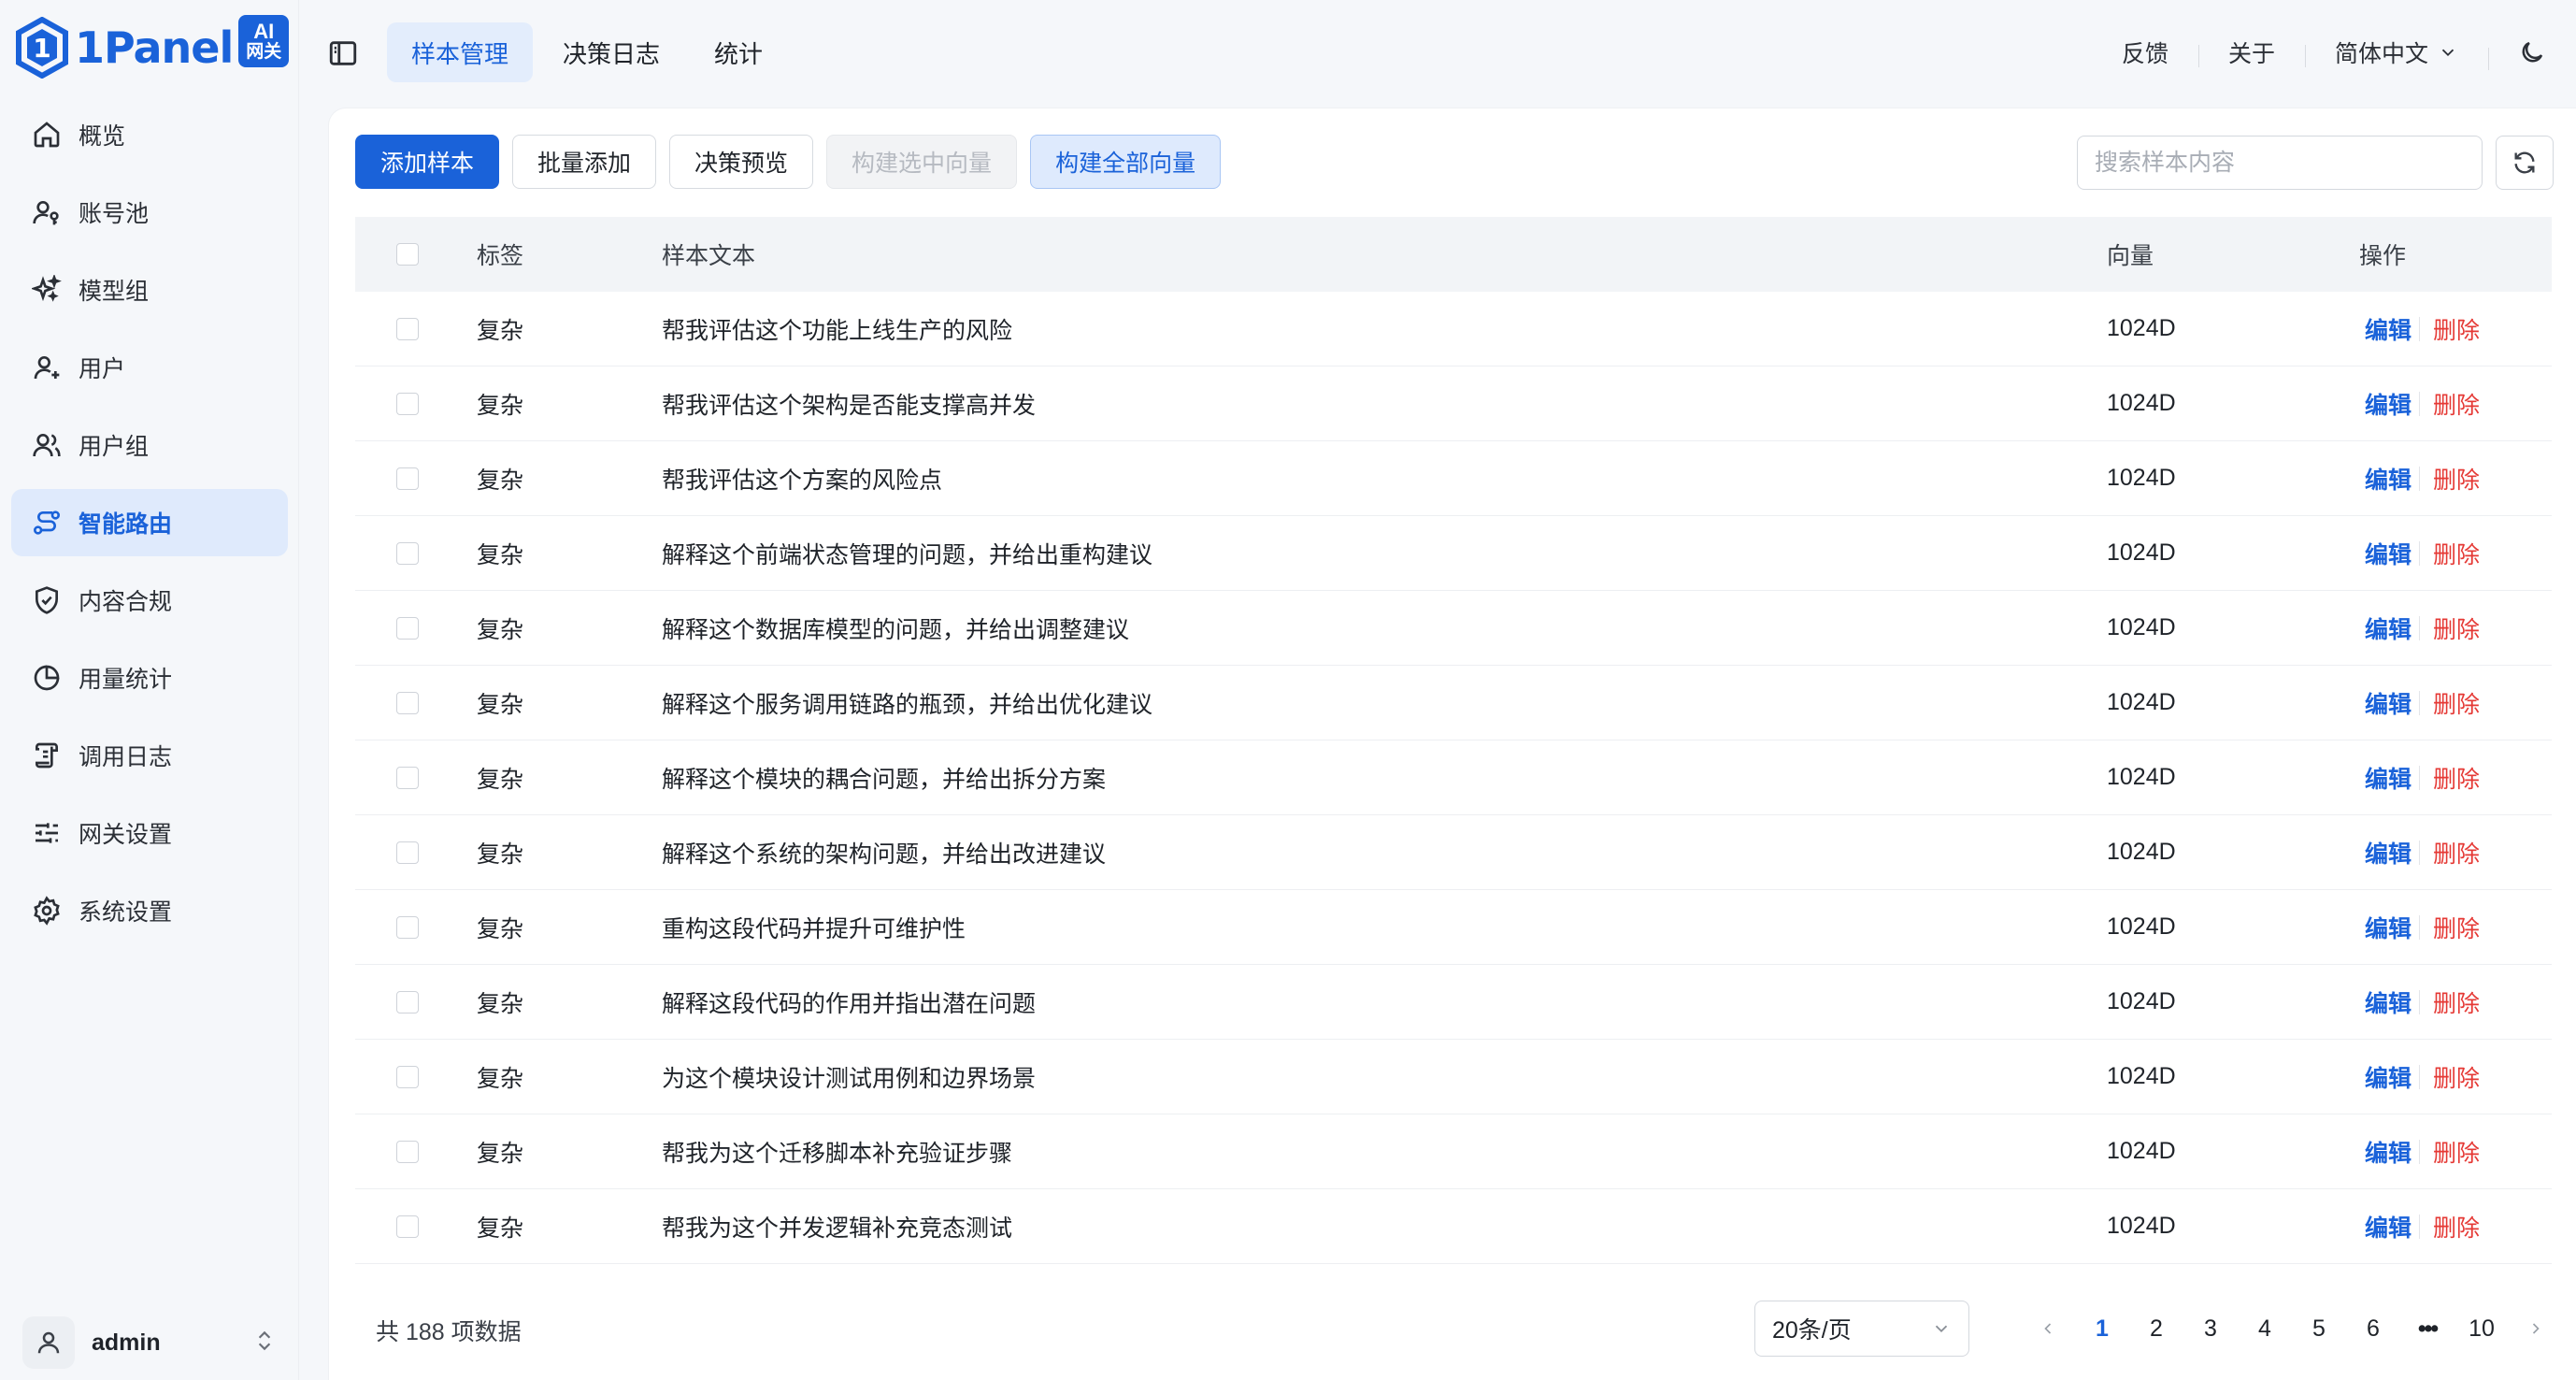  I want to click on sidebar-item-label: 模型组, so click(114, 292).